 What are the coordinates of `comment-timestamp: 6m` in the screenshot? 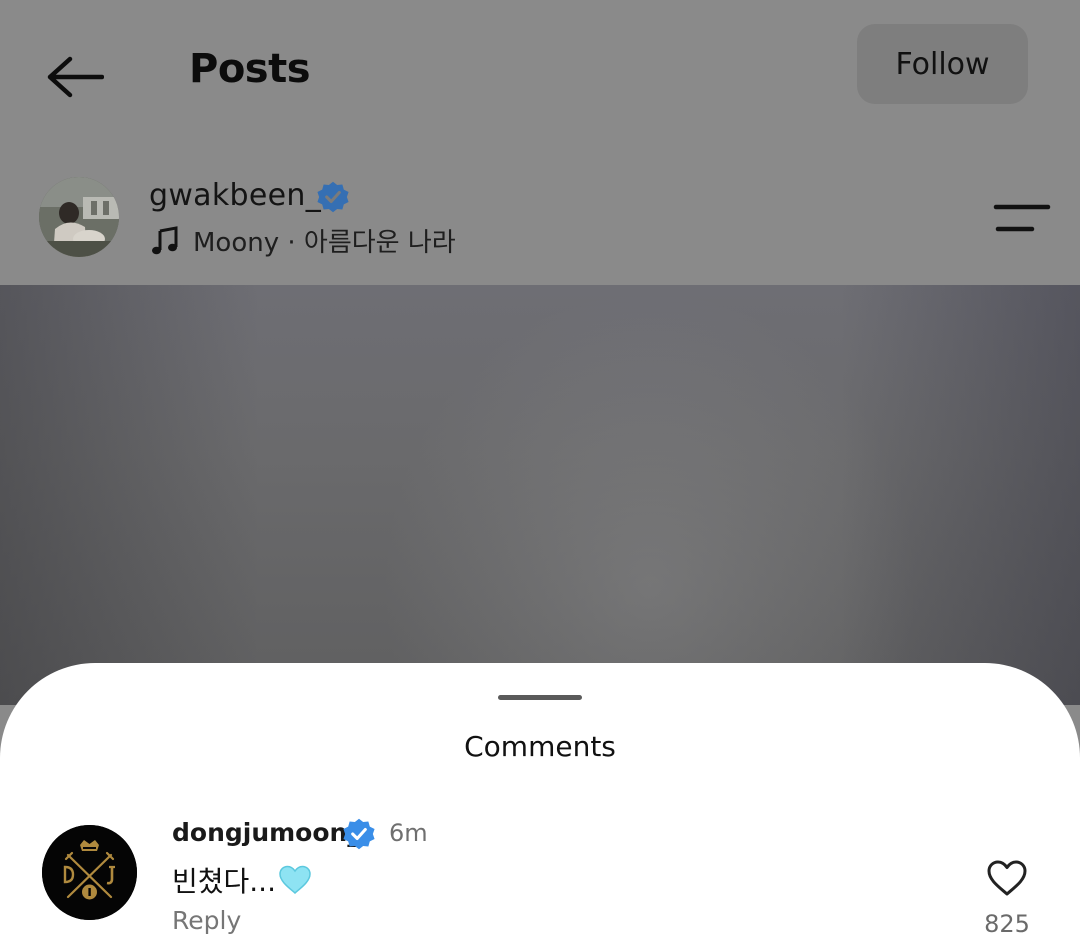 It's located at (408, 833).